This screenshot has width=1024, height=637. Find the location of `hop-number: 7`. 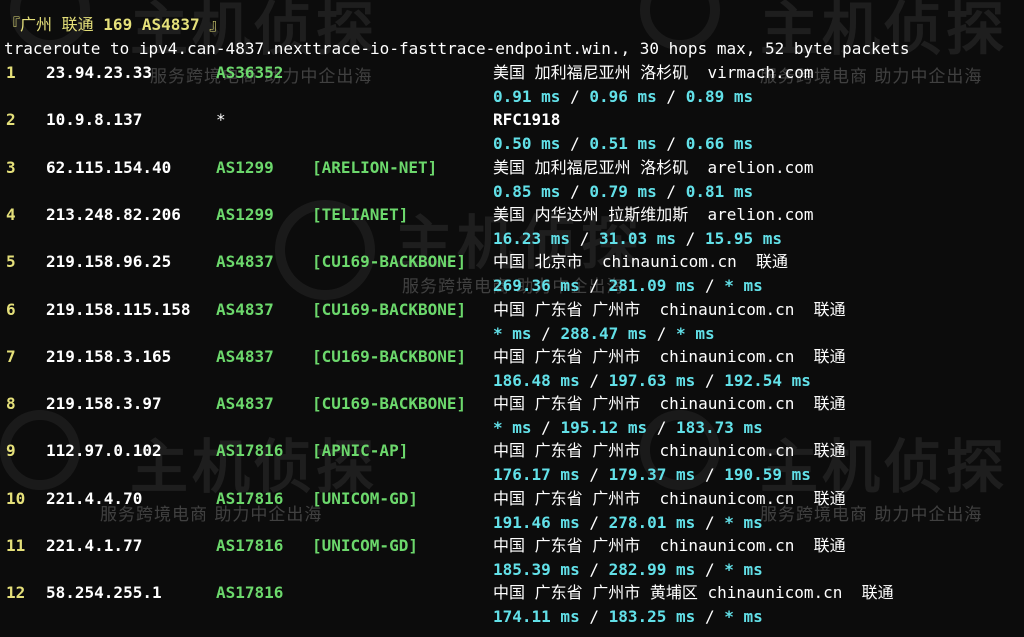

hop-number: 7 is located at coordinates (11, 356).